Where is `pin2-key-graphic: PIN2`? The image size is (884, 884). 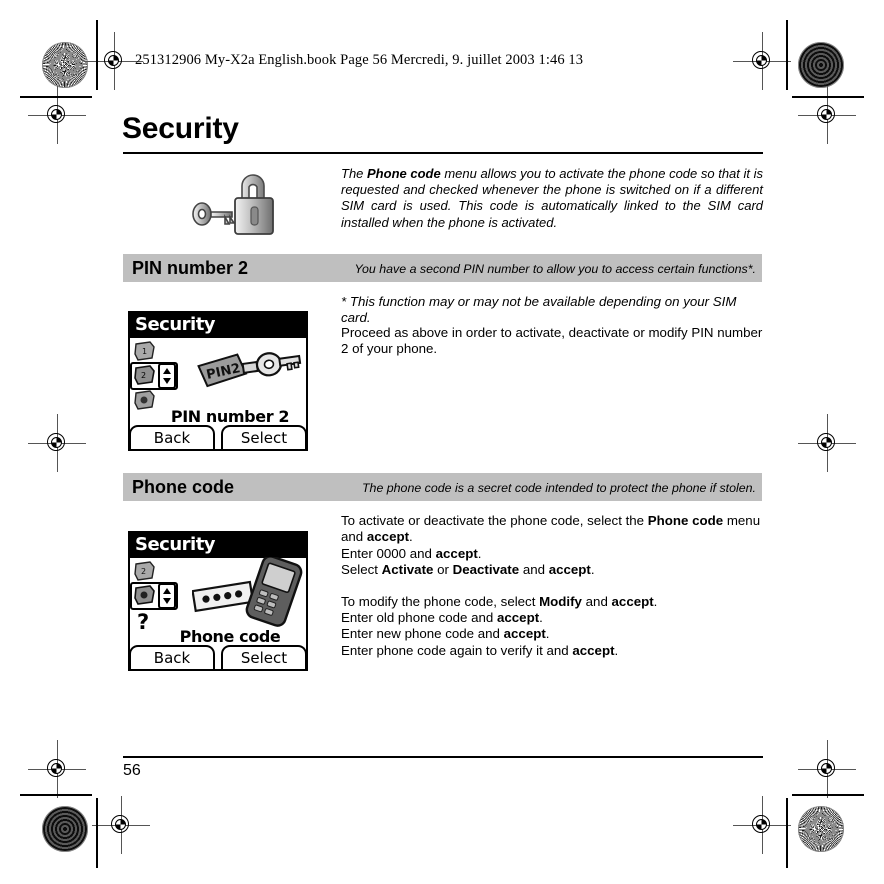 pin2-key-graphic: PIN2 is located at coordinates (250, 375).